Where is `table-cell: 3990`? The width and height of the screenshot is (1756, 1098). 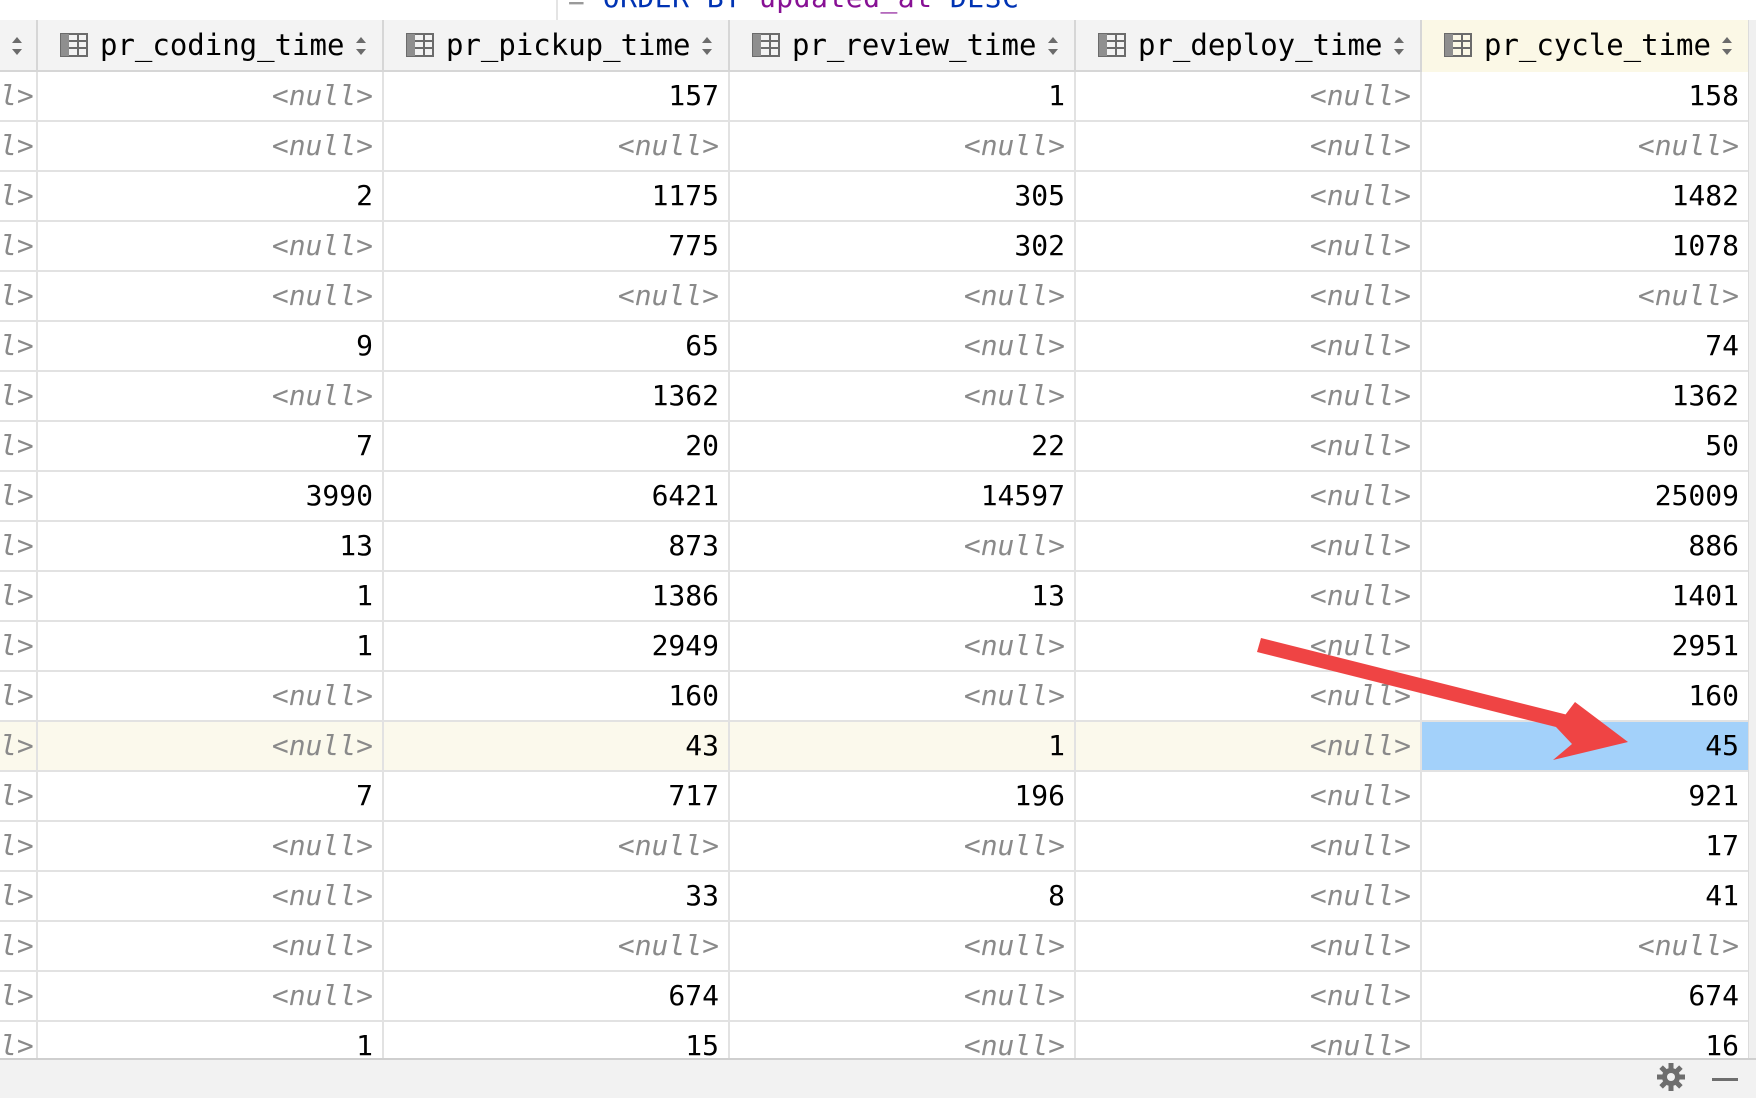
table-cell: 3990 is located at coordinates (211, 496).